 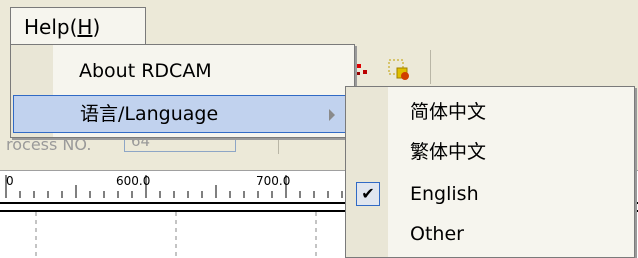 I want to click on submenu-item-label: English, so click(x=444, y=194).